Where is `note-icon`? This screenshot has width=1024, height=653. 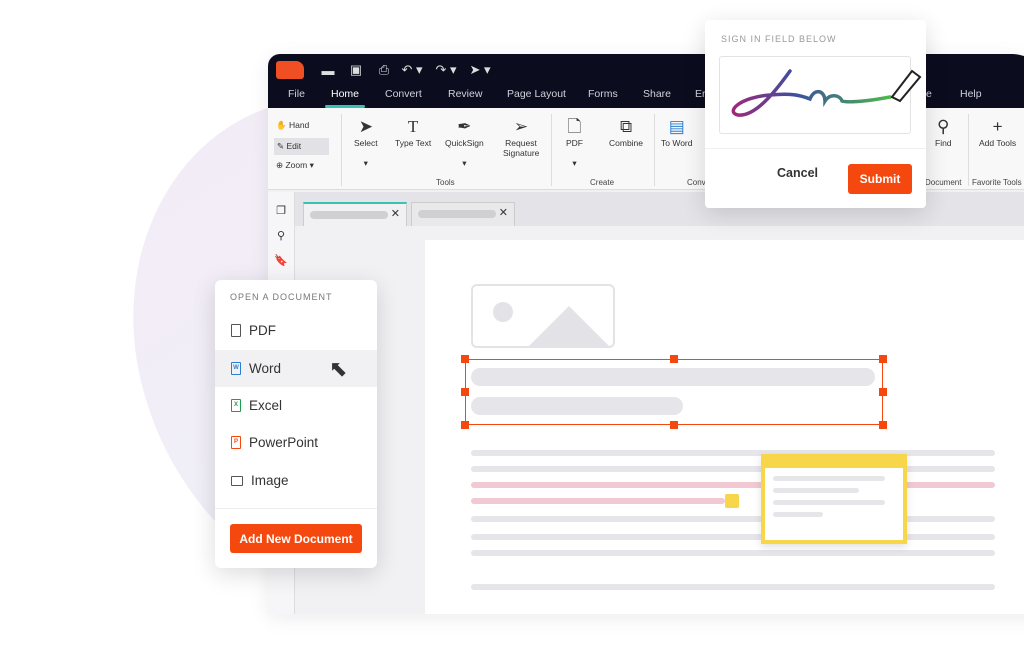 note-icon is located at coordinates (732, 501).